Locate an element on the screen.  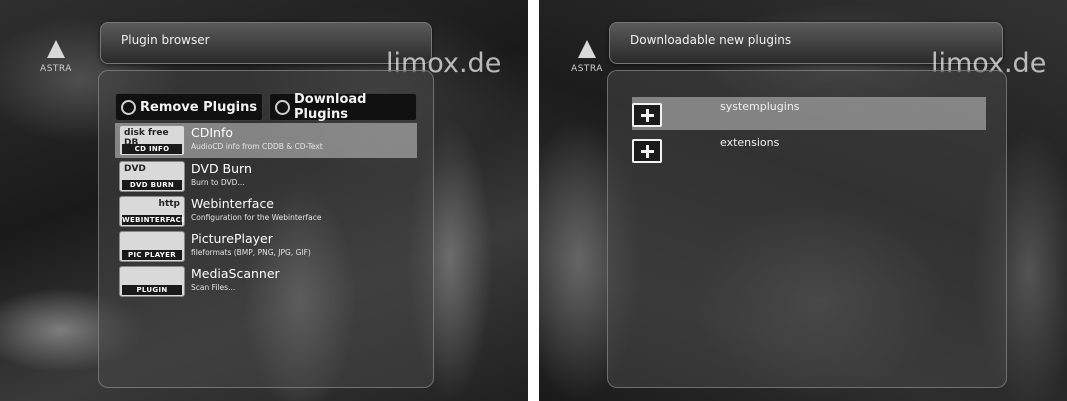
category-item-systemplugins: systemplugins is located at coordinates (809, 113).